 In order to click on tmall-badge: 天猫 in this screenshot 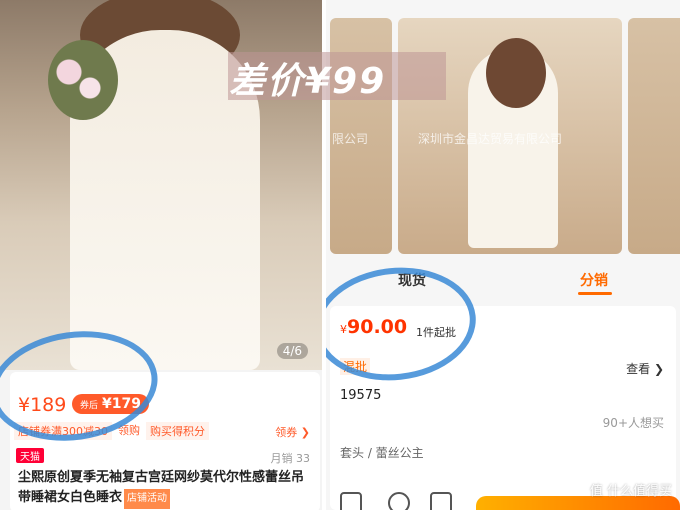, I will do `click(30, 455)`.